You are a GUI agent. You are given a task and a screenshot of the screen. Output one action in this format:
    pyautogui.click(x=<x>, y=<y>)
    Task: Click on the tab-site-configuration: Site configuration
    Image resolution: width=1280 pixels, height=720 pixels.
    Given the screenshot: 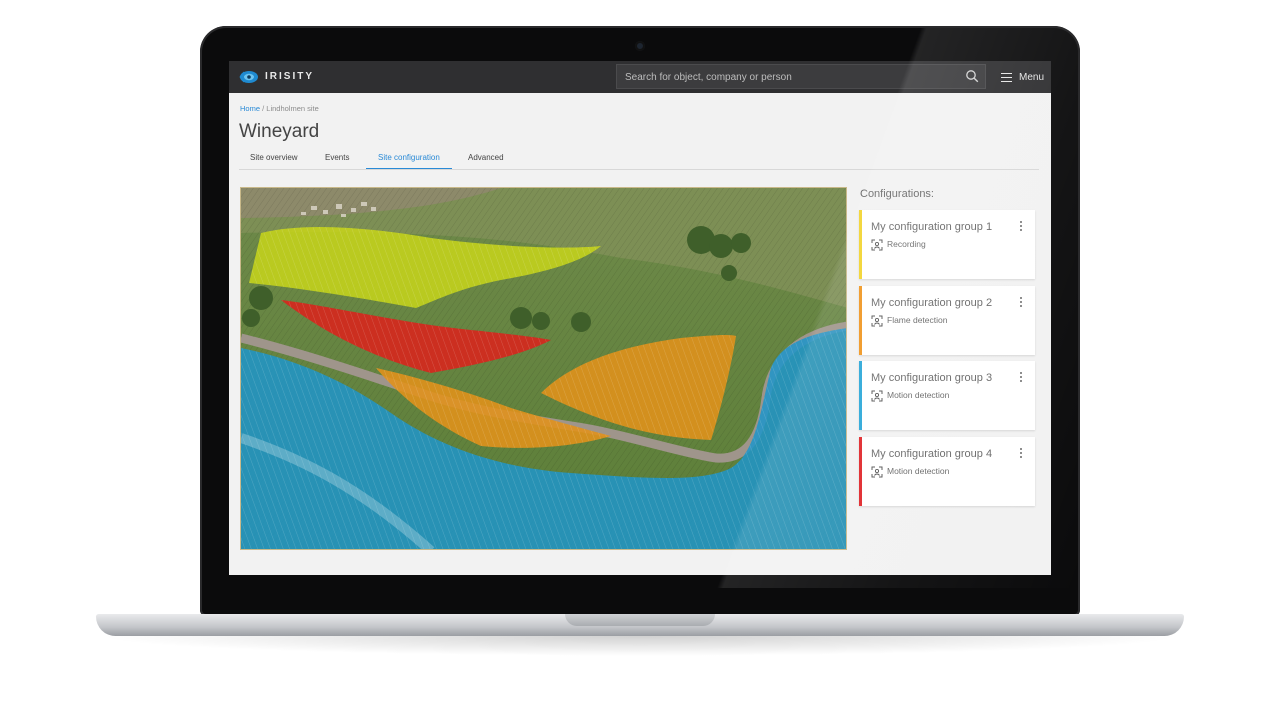 What is the action you would take?
    pyautogui.click(x=409, y=157)
    